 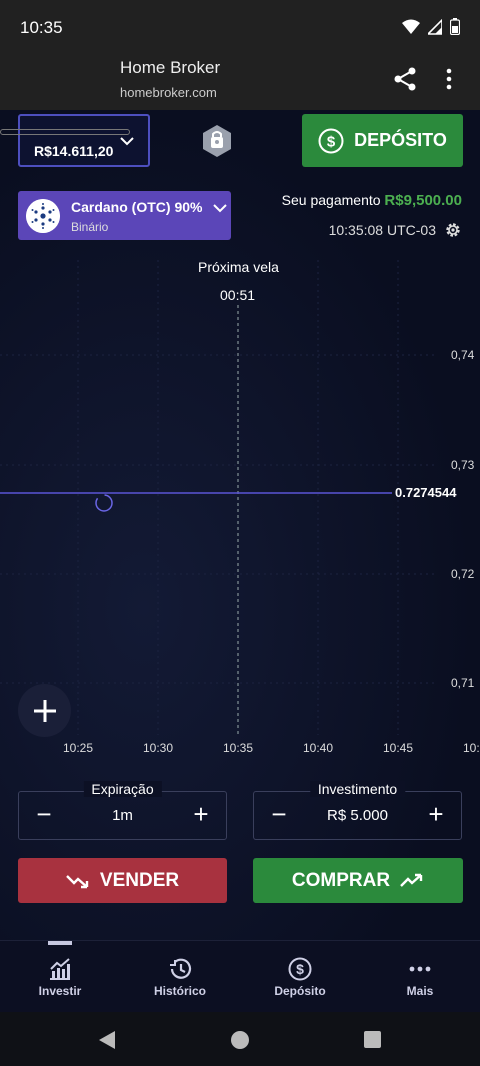 I want to click on price-marker, so click(x=104, y=503).